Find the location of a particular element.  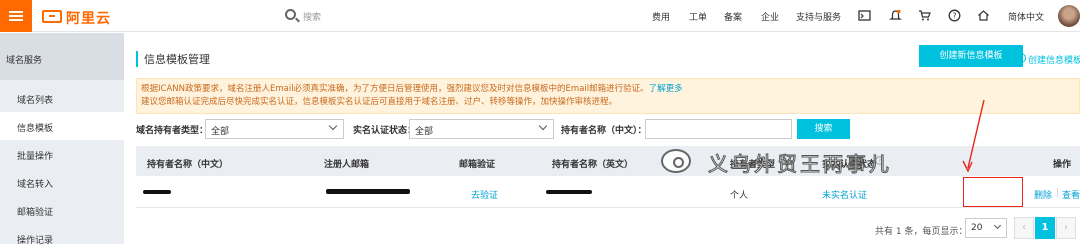

realname-status-label: 实名认证状态： is located at coordinates (385, 131).